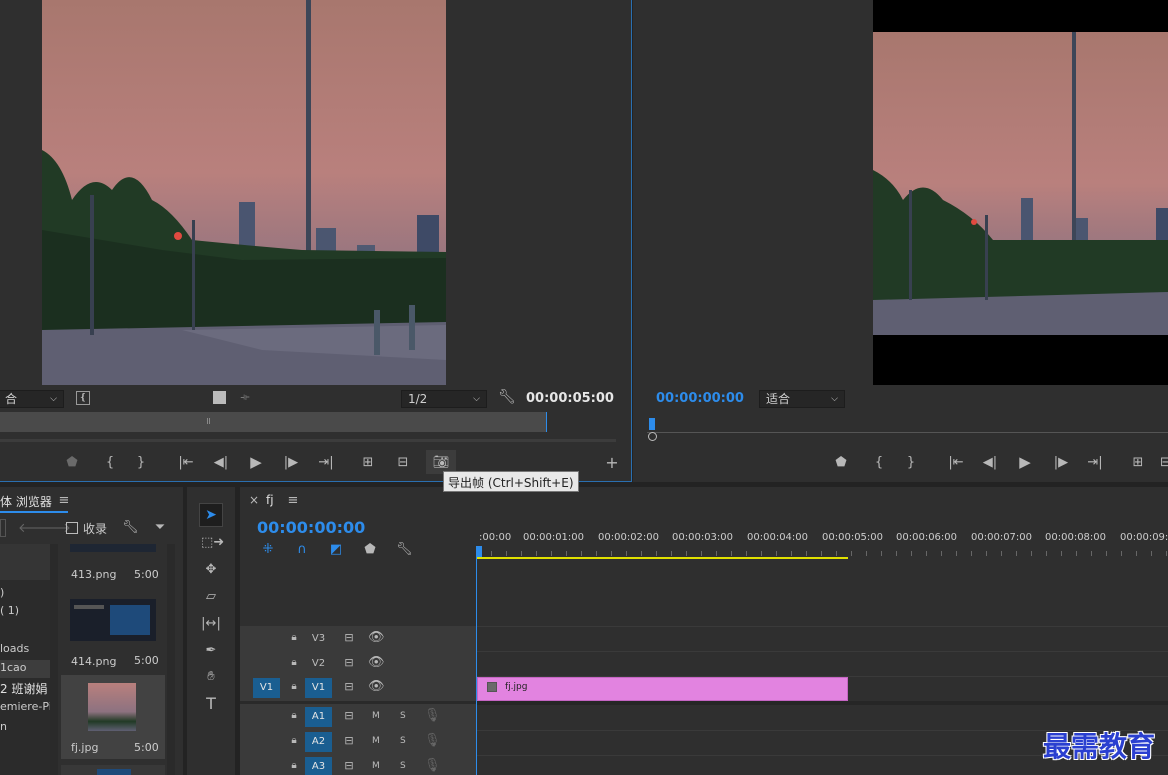 The height and width of the screenshot is (775, 1168). Describe the element at coordinates (318, 717) in the screenshot. I see `track-label-a1: A1` at that location.